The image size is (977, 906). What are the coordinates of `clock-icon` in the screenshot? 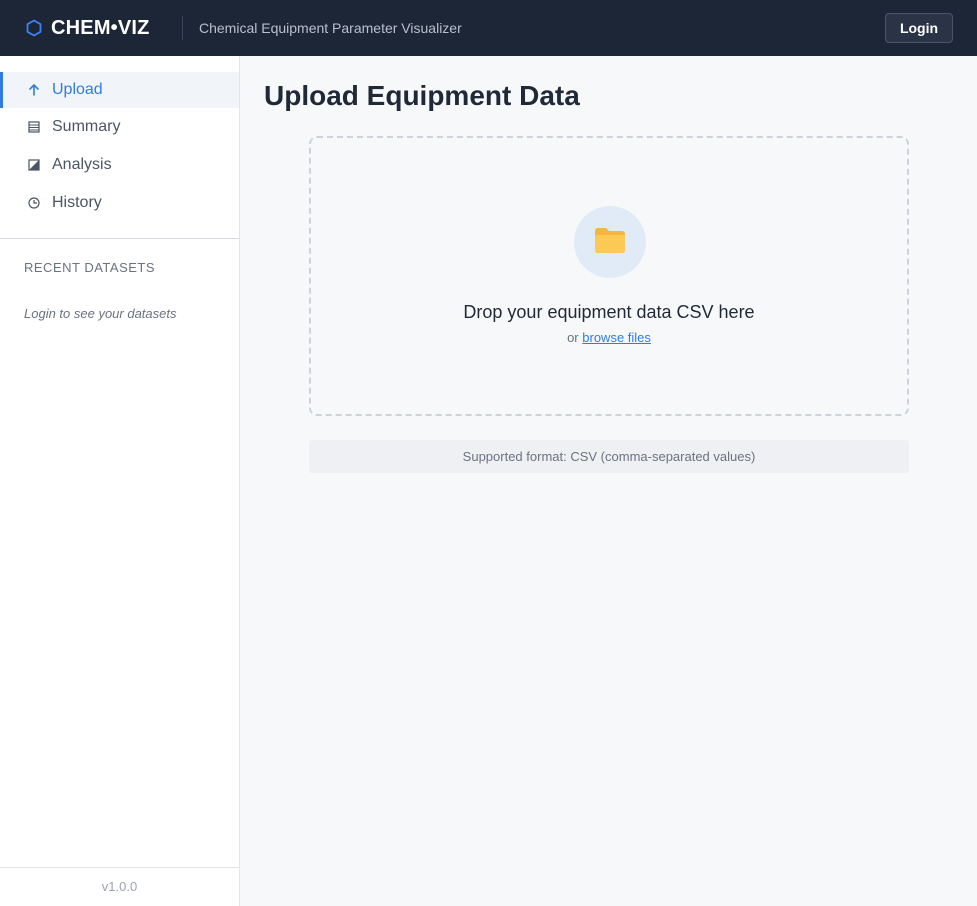 It's located at (34, 203).